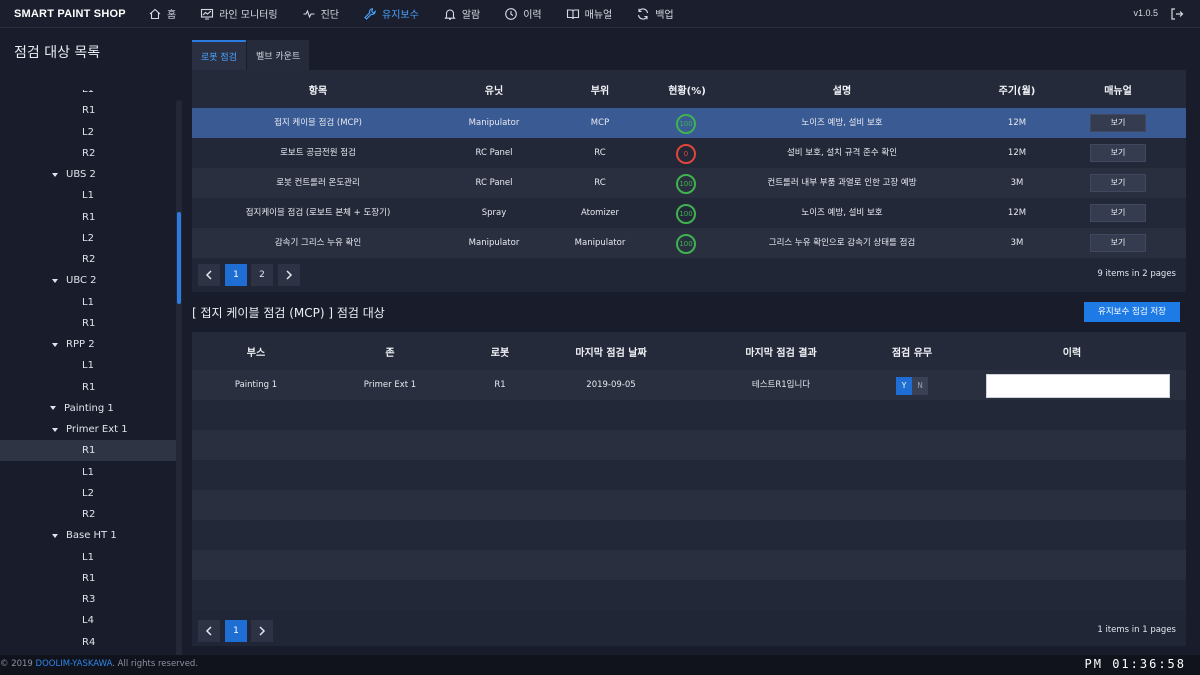 The width and height of the screenshot is (1200, 675). What do you see at coordinates (179, 384) in the screenshot?
I see `tree-scrollbar` at bounding box center [179, 384].